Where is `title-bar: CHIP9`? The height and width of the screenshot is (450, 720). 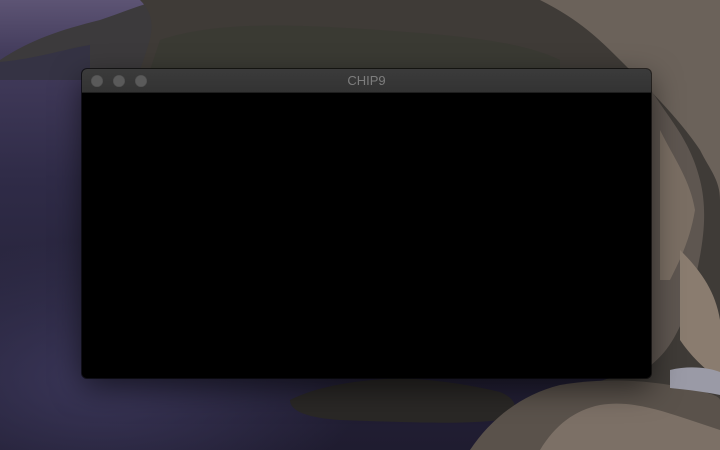
title-bar: CHIP9 is located at coordinates (366, 81).